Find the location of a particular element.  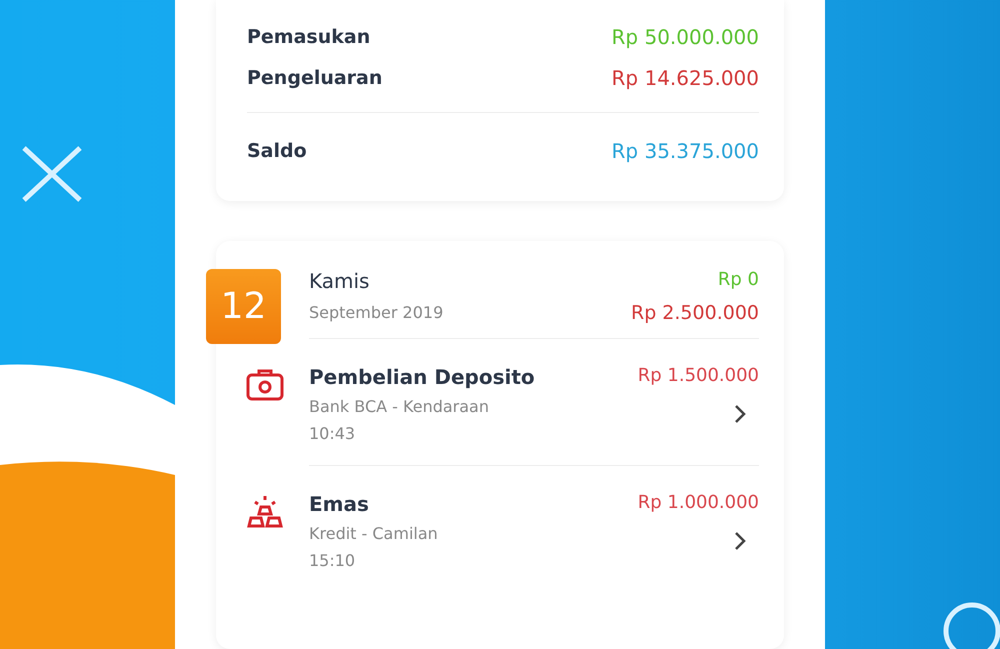

day-income: Rp 0 is located at coordinates (738, 279).